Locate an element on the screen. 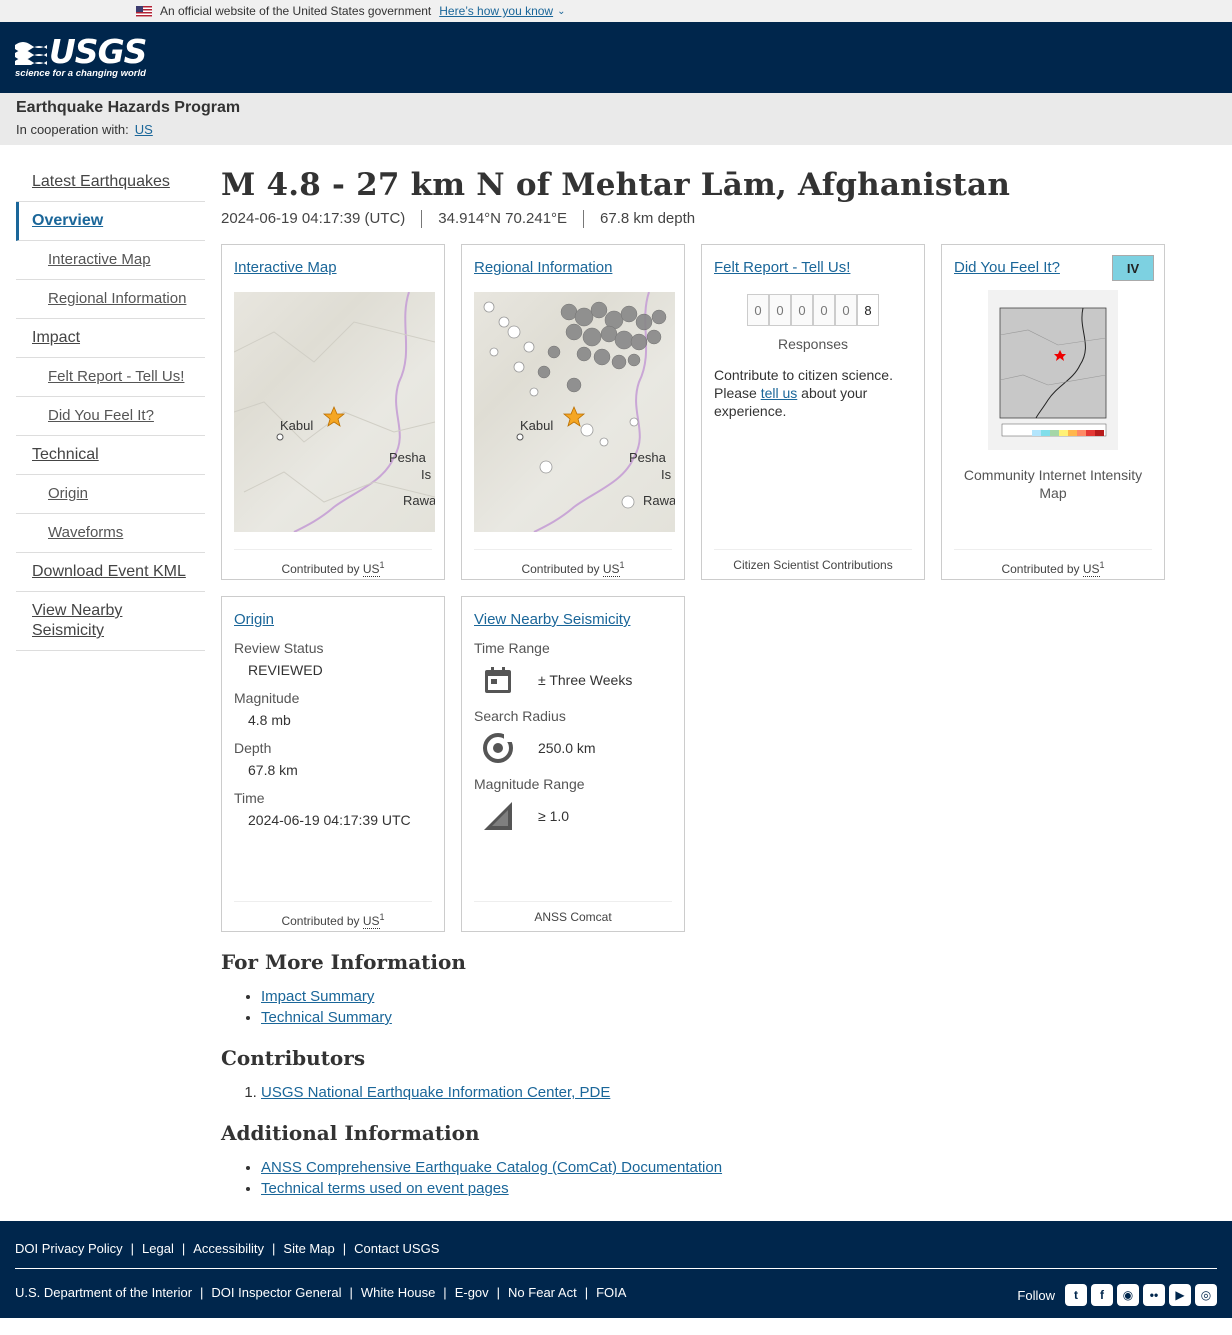  response-counter: 0 0 0 0 0 8 is located at coordinates (813, 310).